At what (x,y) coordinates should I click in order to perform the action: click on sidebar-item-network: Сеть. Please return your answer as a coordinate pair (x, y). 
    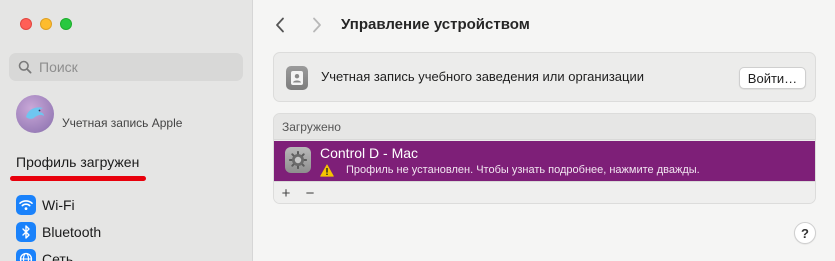
    Looking at the image, I should click on (44, 254).